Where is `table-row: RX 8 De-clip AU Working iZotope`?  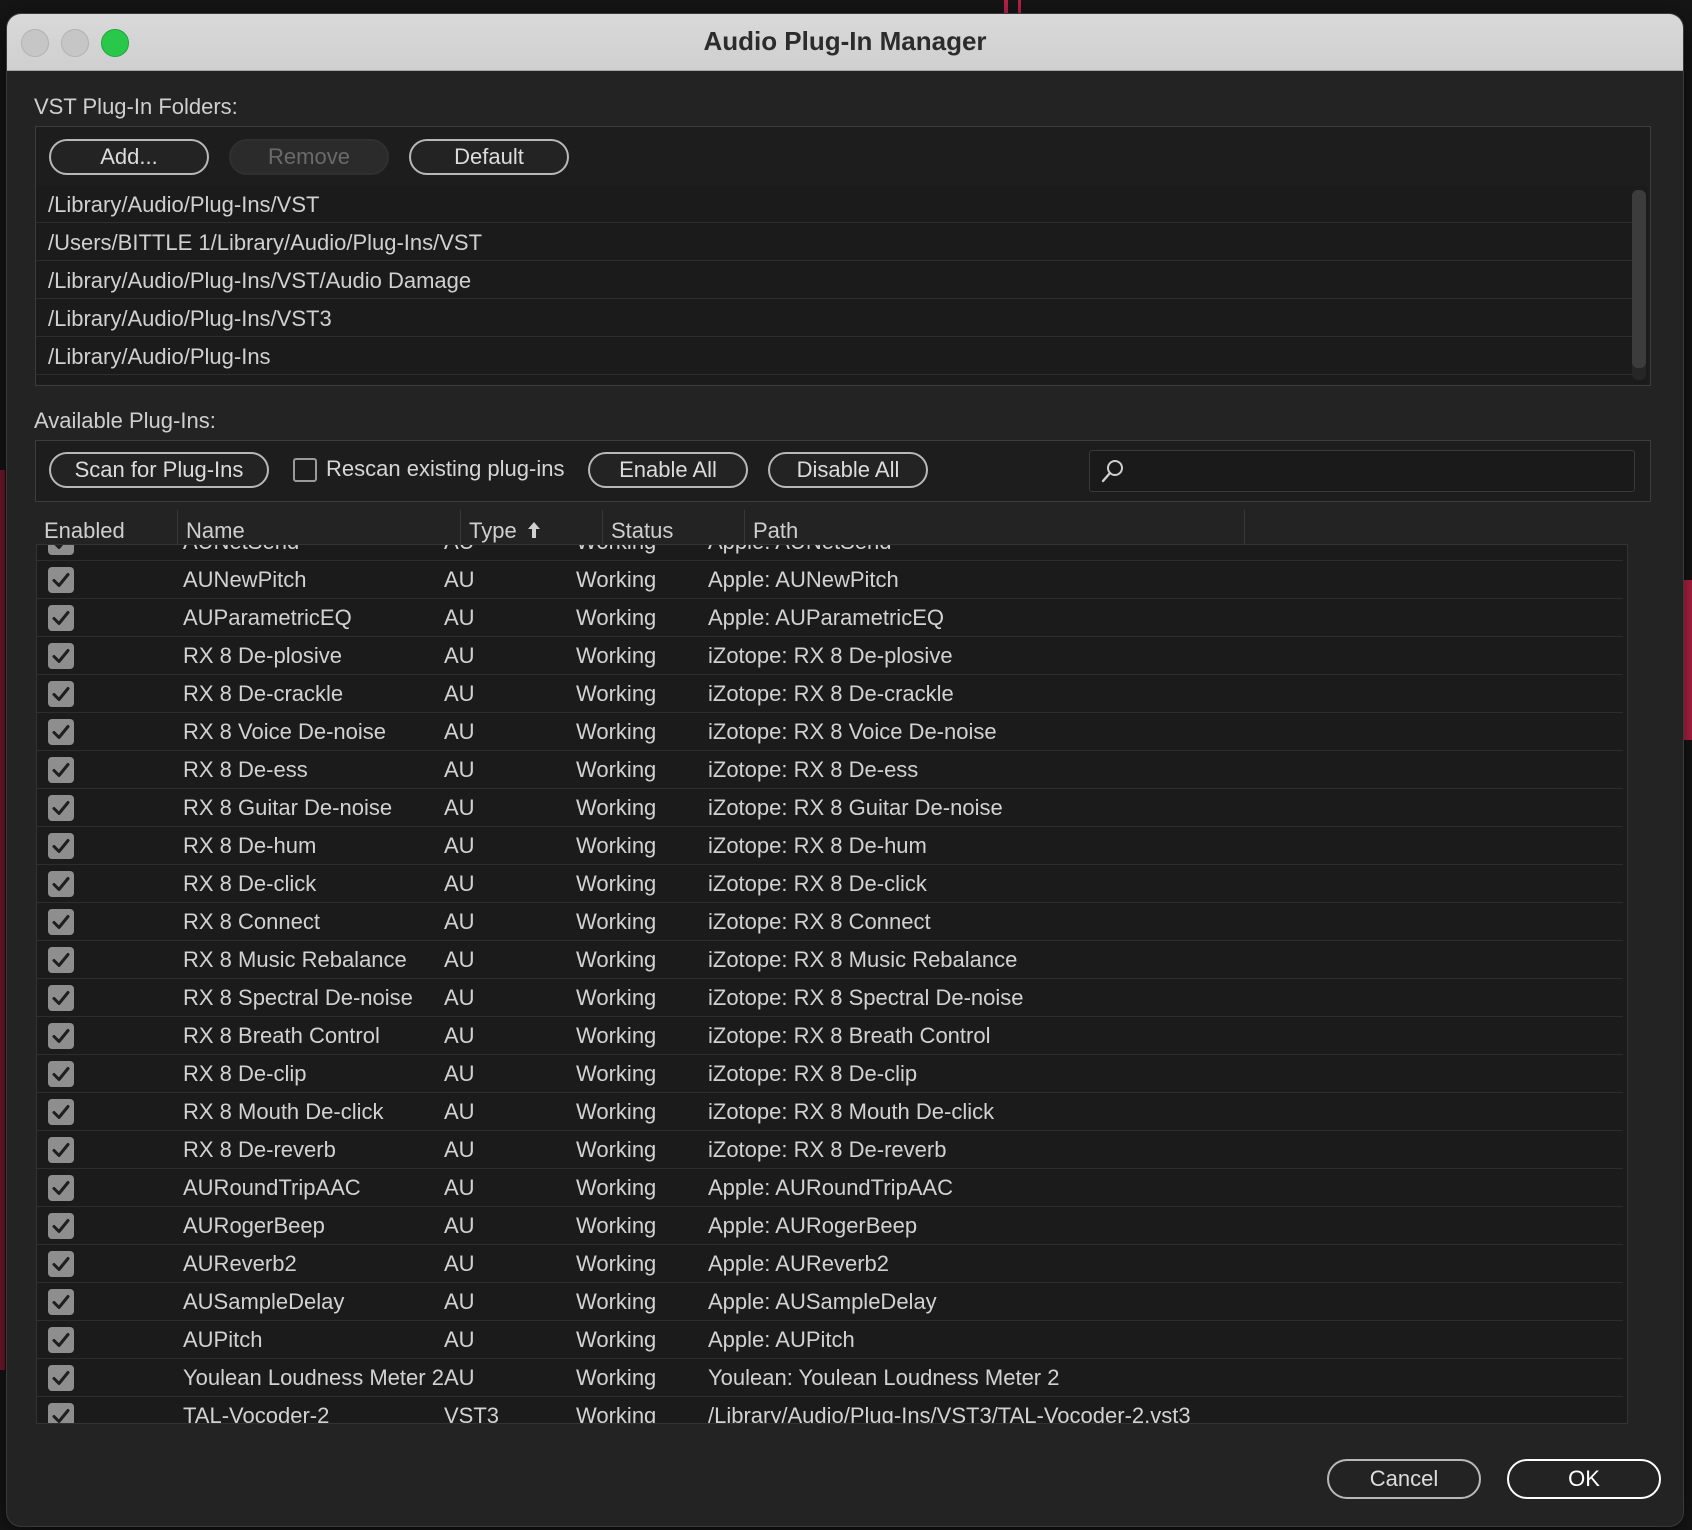
table-row: RX 8 De-clip AU Working iZotope is located at coordinates (830, 1074).